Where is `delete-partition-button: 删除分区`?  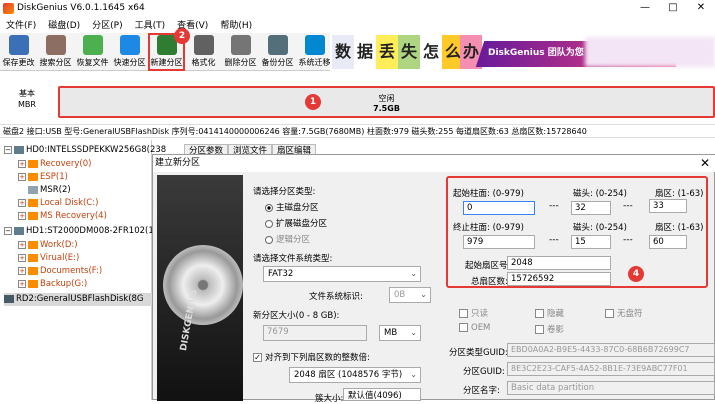
delete-partition-button: 删除分区 is located at coordinates (240, 52).